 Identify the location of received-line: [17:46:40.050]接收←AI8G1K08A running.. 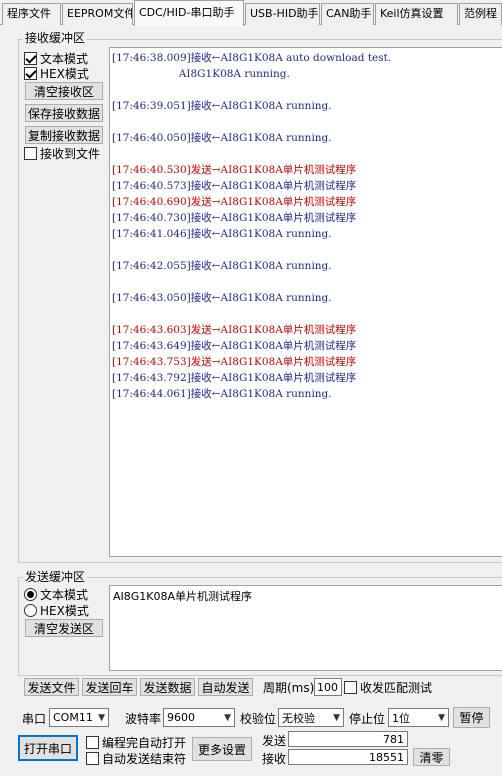
(222, 138).